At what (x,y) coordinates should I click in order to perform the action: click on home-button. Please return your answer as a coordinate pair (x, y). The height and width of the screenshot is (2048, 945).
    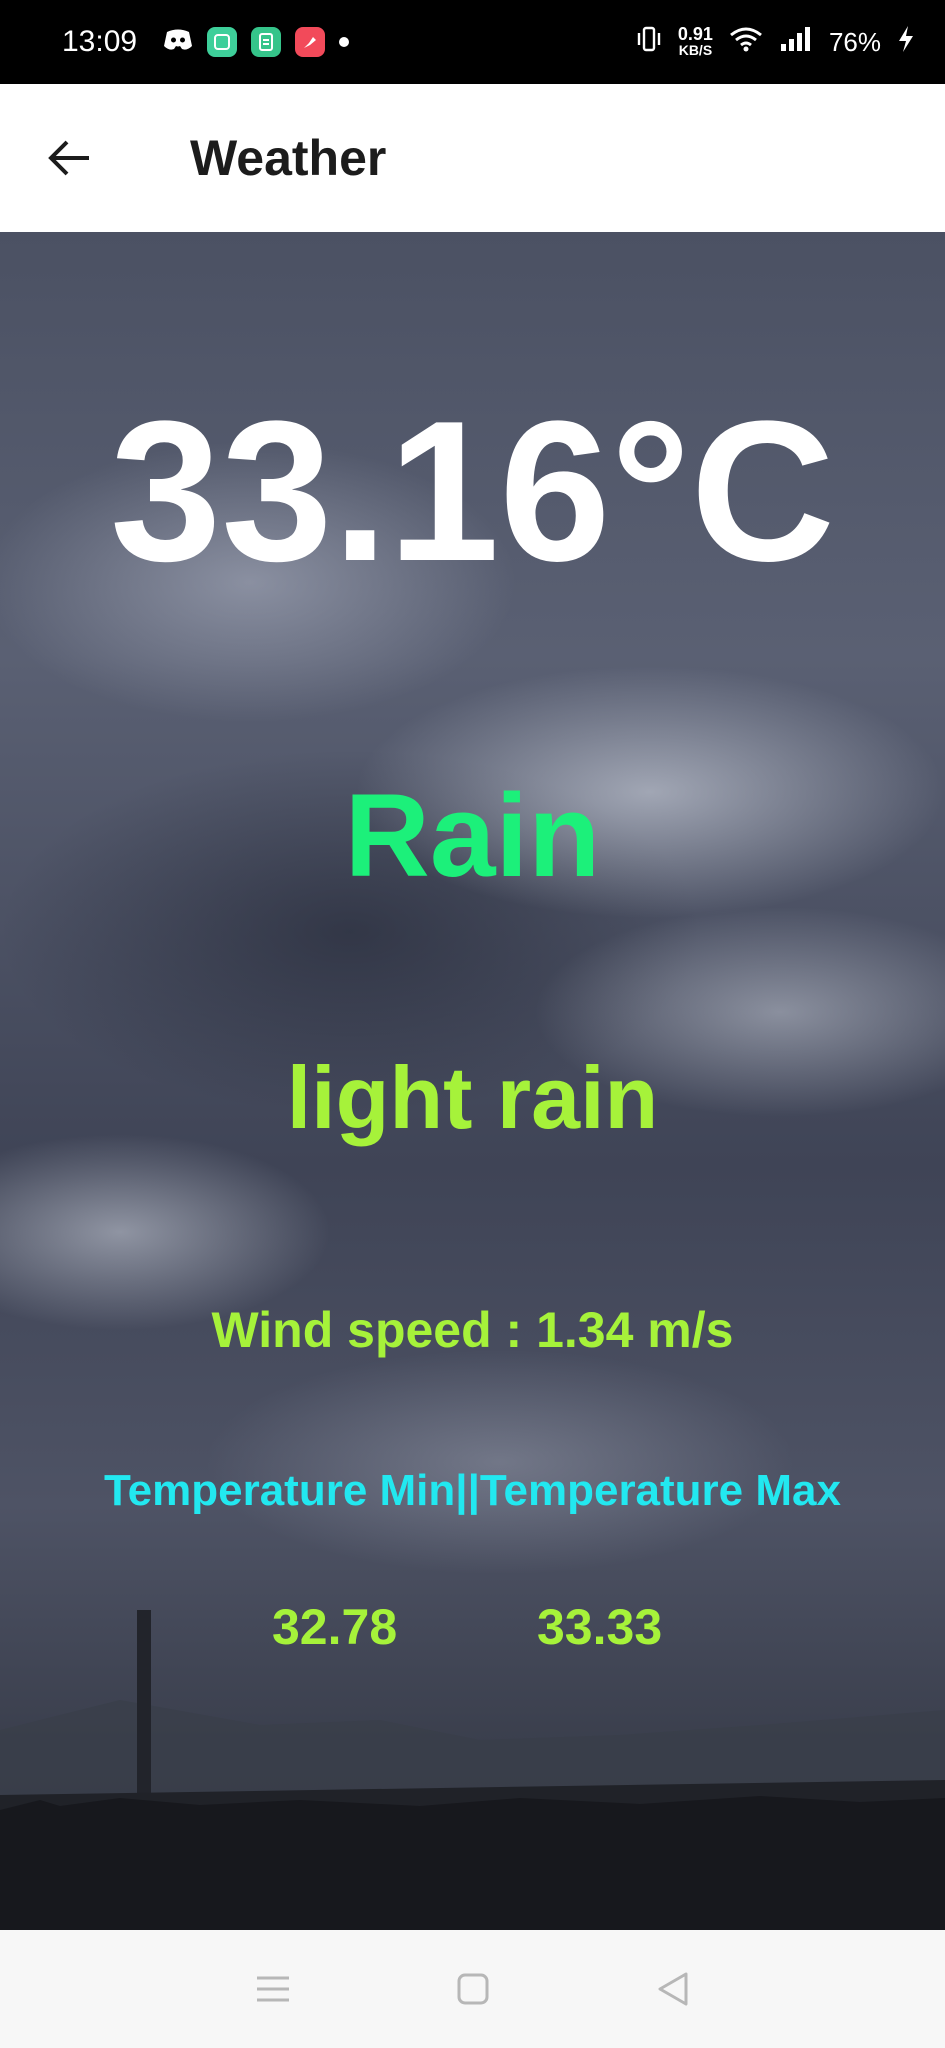
    Looking at the image, I should click on (473, 1989).